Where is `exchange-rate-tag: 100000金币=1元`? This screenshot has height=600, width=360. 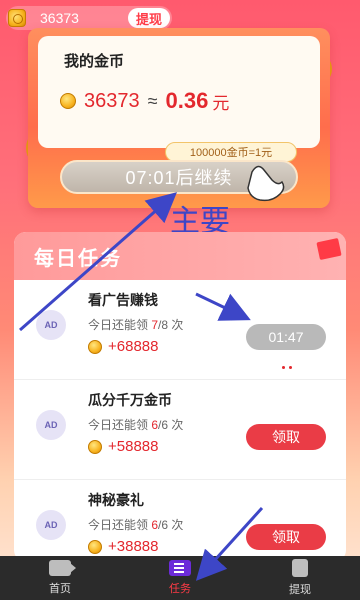 exchange-rate-tag: 100000金币=1元 is located at coordinates (231, 152).